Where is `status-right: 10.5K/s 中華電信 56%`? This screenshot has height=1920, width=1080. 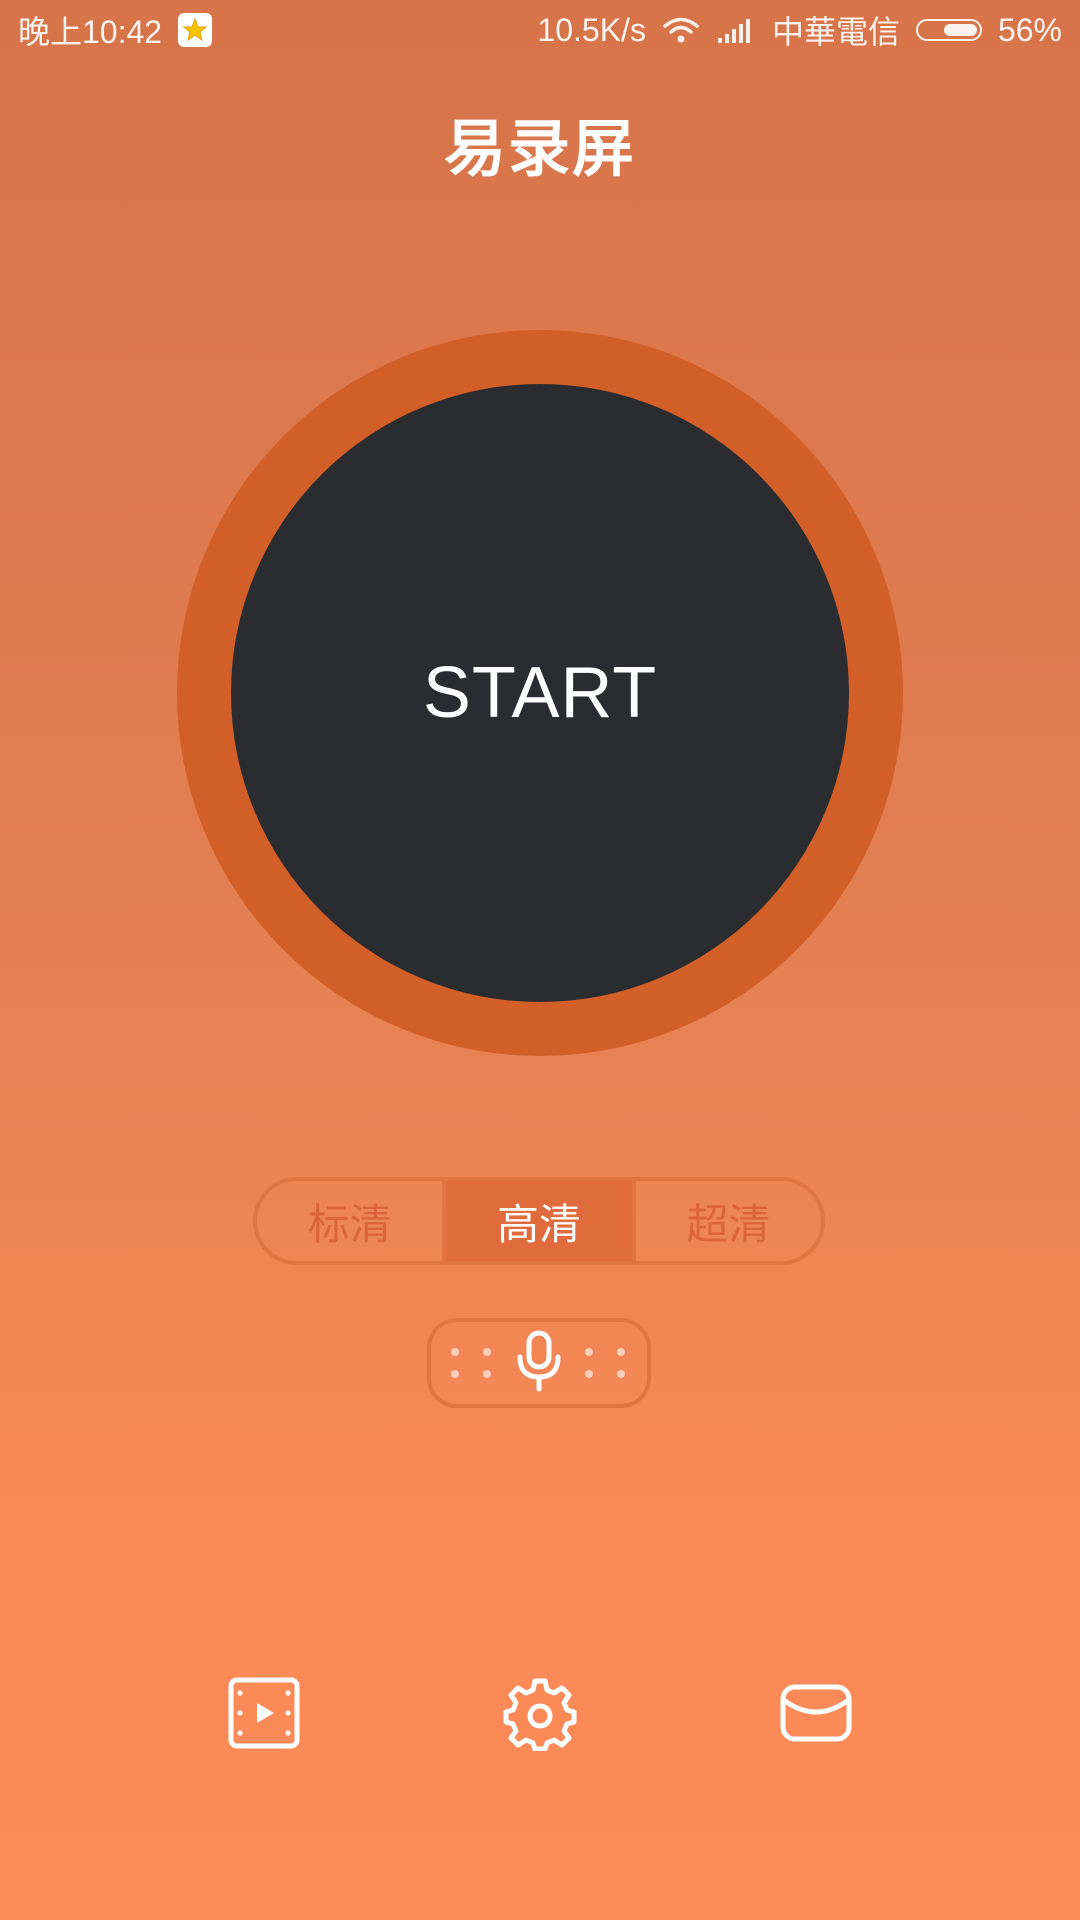 status-right: 10.5K/s 中華電信 56% is located at coordinates (799, 30).